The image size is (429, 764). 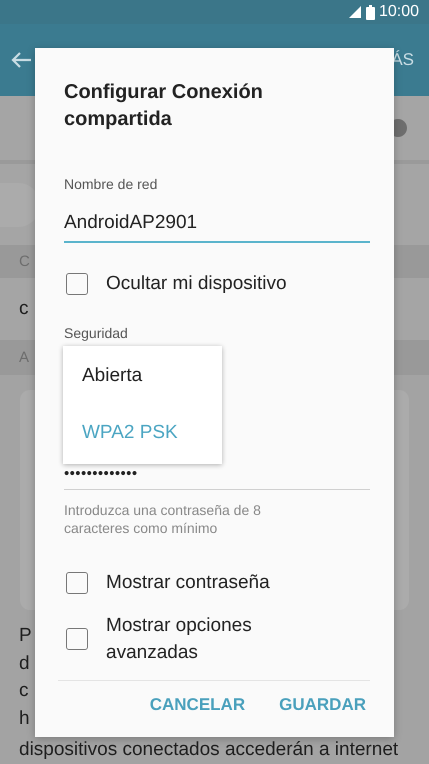 What do you see at coordinates (164, 106) in the screenshot?
I see `dialog-title: Configurar Conexión compartida` at bounding box center [164, 106].